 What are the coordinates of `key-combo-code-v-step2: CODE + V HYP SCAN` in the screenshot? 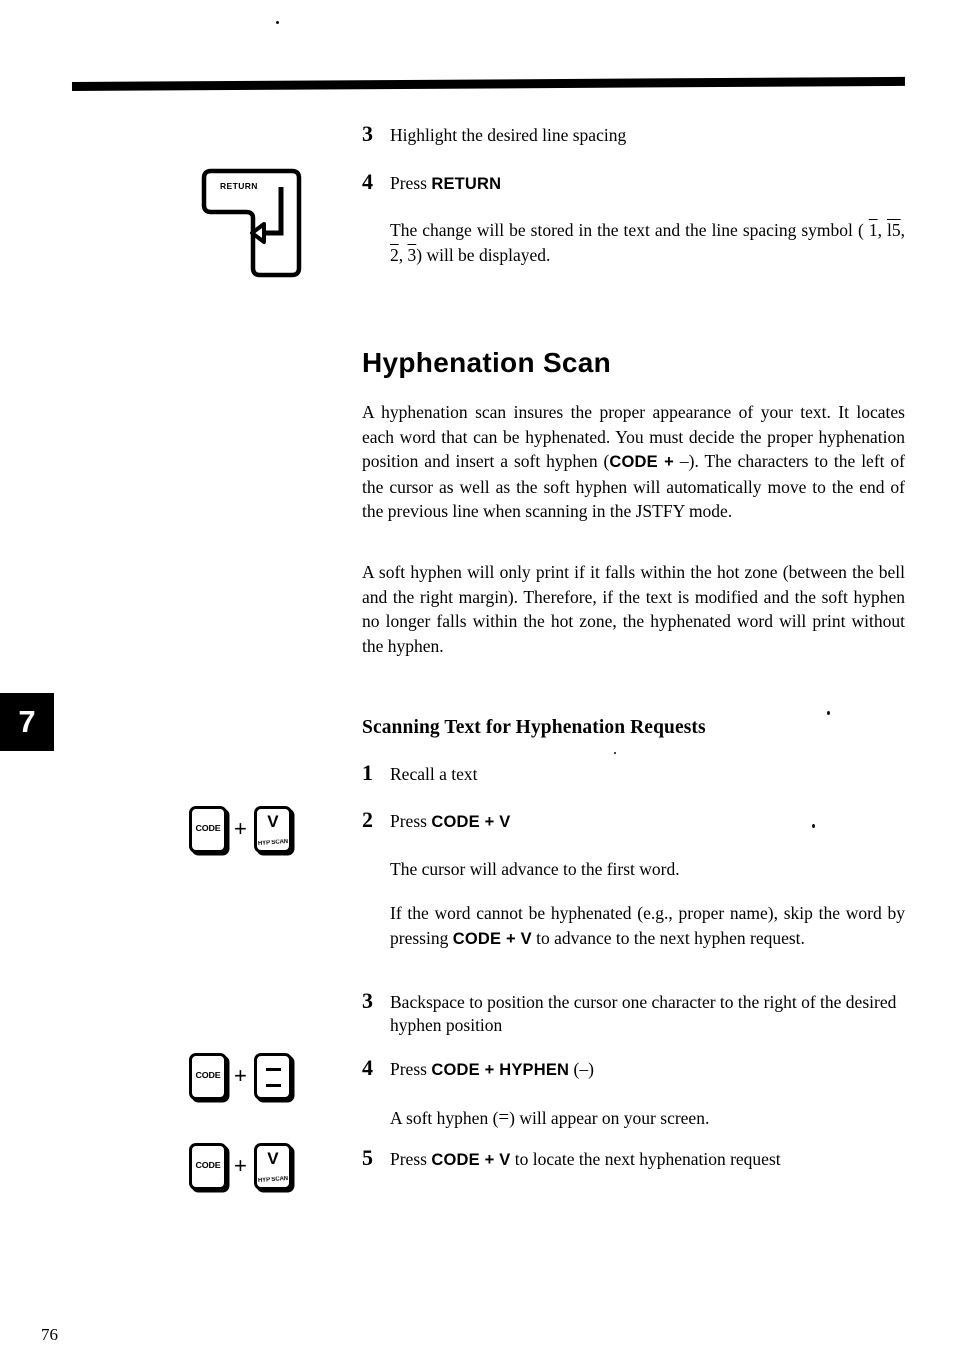 It's located at (240, 829).